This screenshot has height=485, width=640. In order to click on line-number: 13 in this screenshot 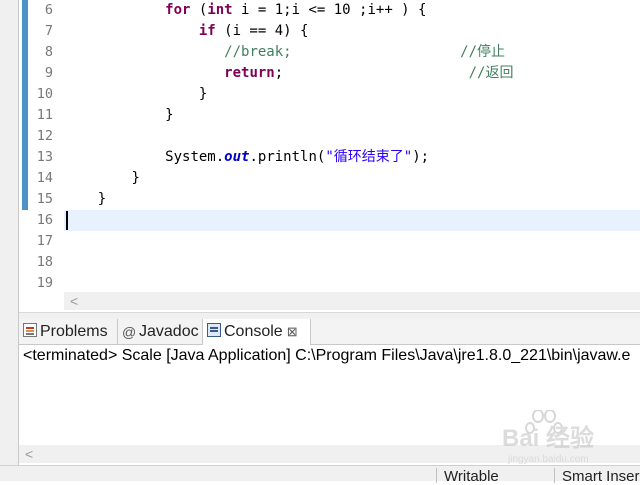, I will do `click(44, 157)`.